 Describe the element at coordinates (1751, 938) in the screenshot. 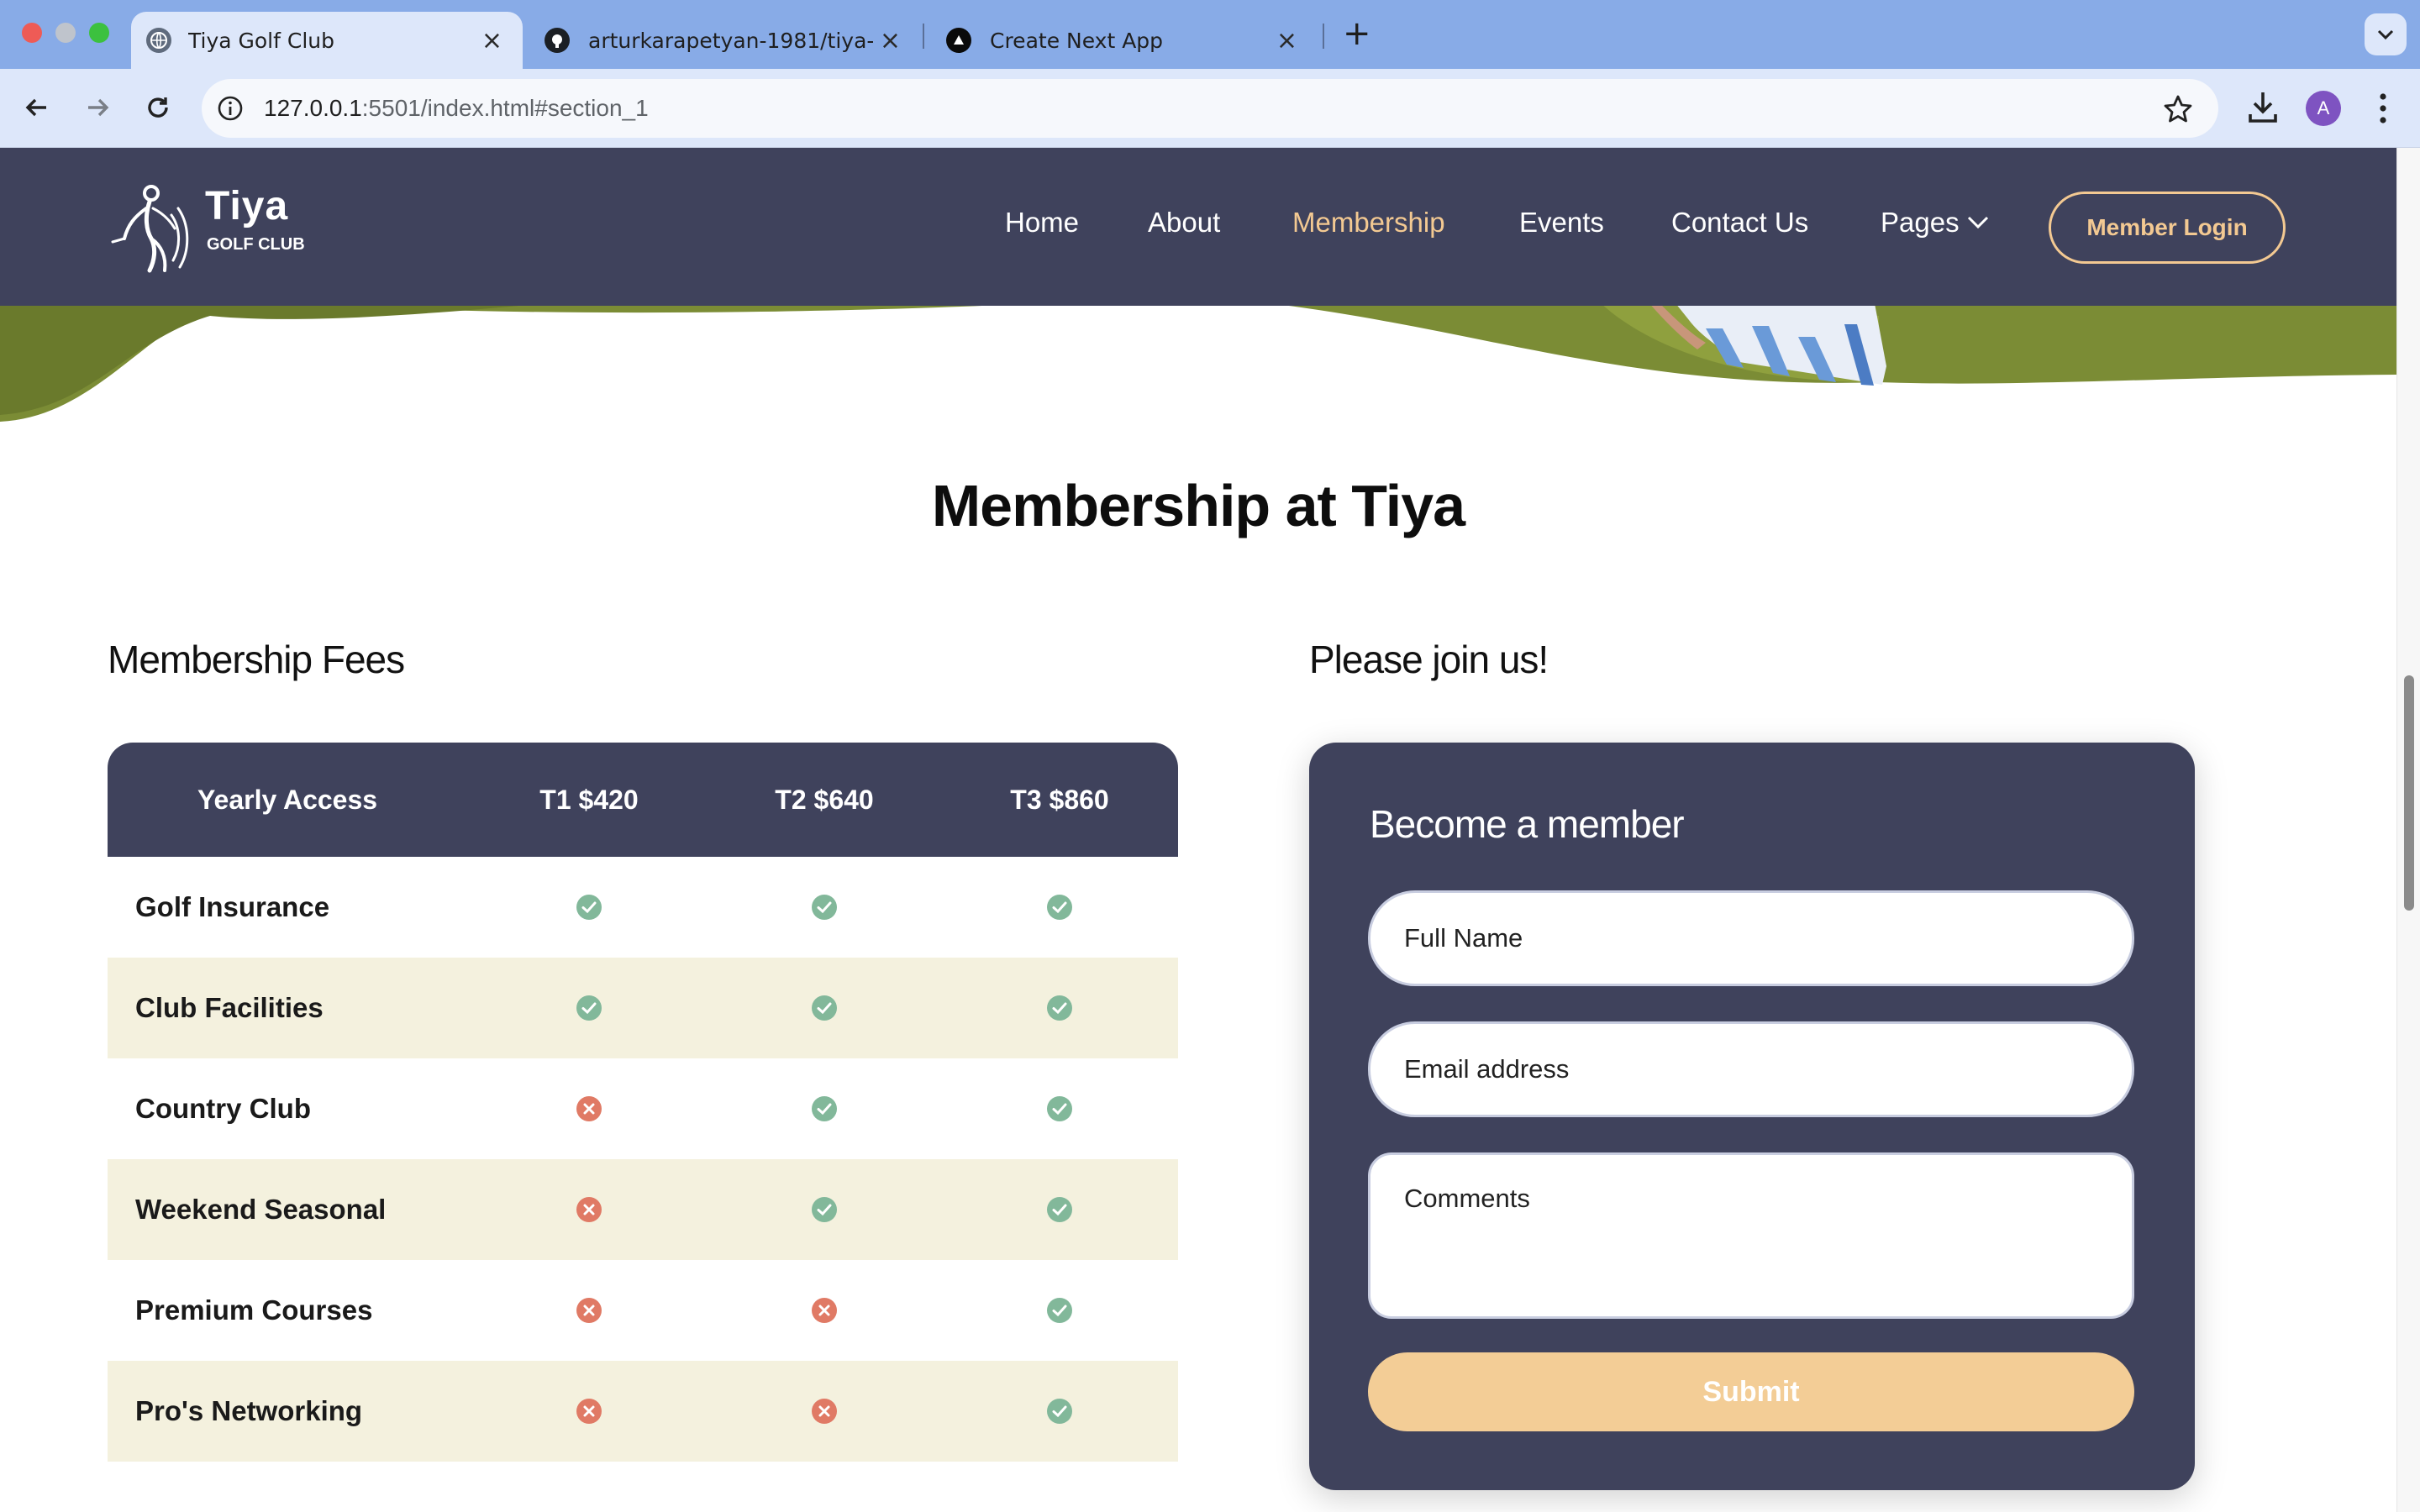

I see `full-name-input` at that location.